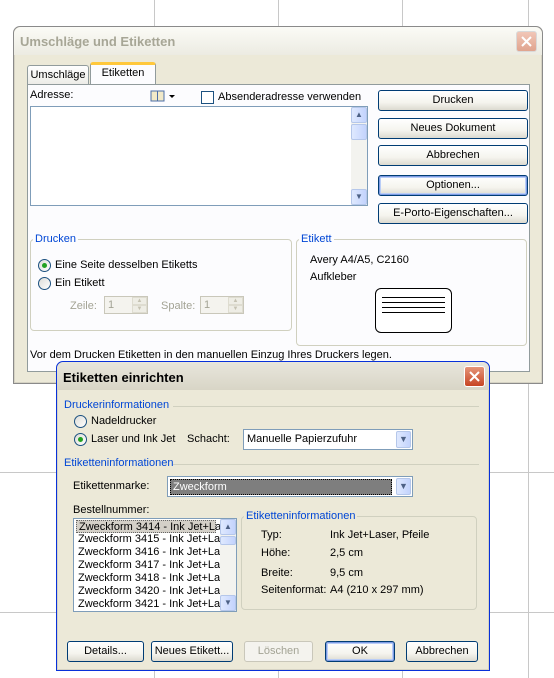 The height and width of the screenshot is (678, 554). Describe the element at coordinates (281, 487) in the screenshot. I see `brand-value: Zweckform` at that location.